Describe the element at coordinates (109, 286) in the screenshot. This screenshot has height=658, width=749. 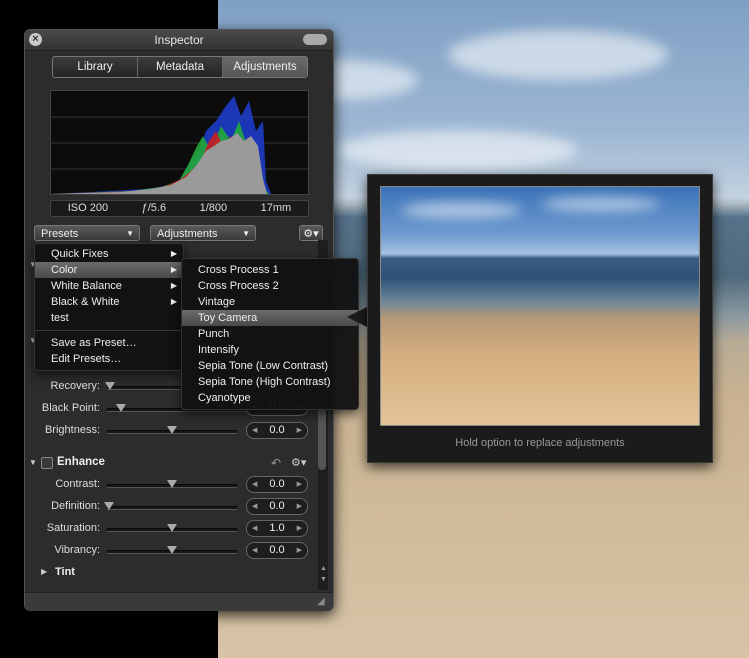
I see `menu-item-white-balance: White Balance ▶` at that location.